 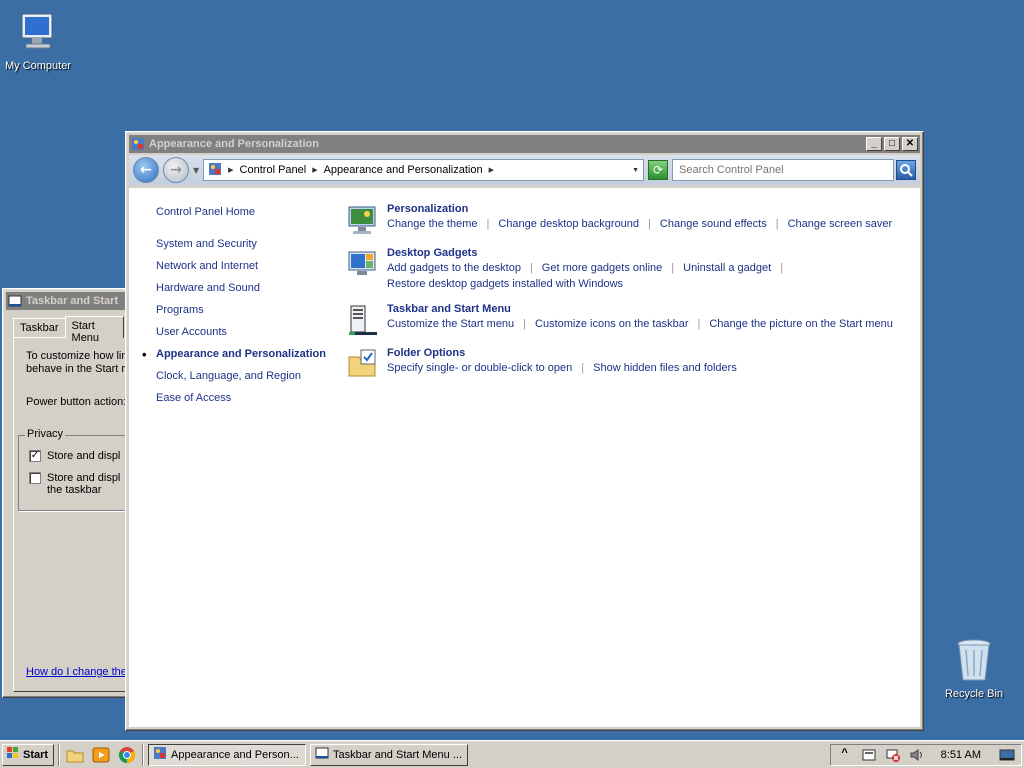 I want to click on cp-titlebar: Appearance and Personalization _ □ ✕, so click(x=524, y=144).